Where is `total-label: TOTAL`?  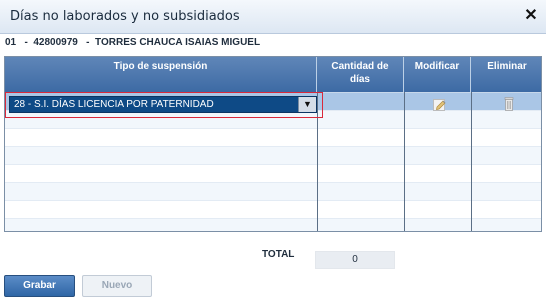
total-label: TOTAL is located at coordinates (278, 254).